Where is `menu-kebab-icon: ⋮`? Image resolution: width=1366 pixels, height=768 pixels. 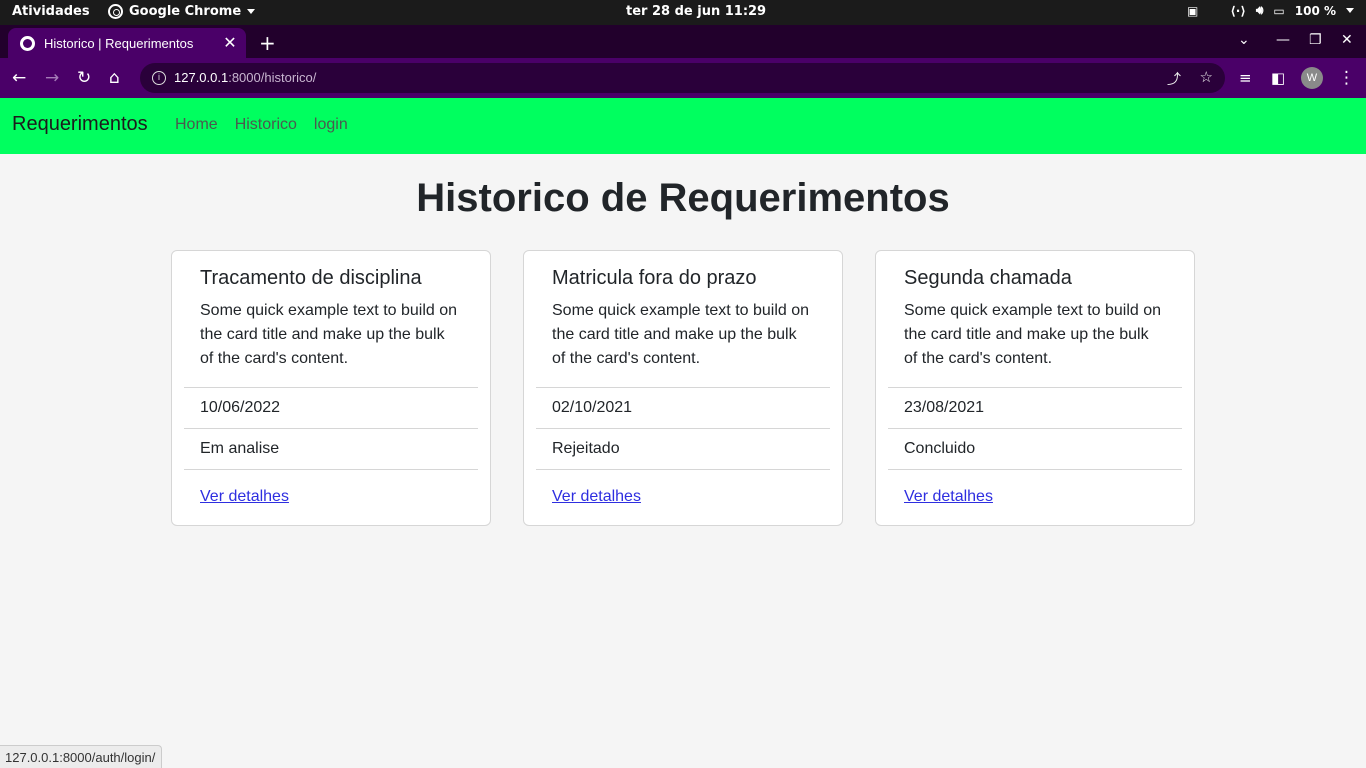
menu-kebab-icon: ⋮ is located at coordinates (1346, 78).